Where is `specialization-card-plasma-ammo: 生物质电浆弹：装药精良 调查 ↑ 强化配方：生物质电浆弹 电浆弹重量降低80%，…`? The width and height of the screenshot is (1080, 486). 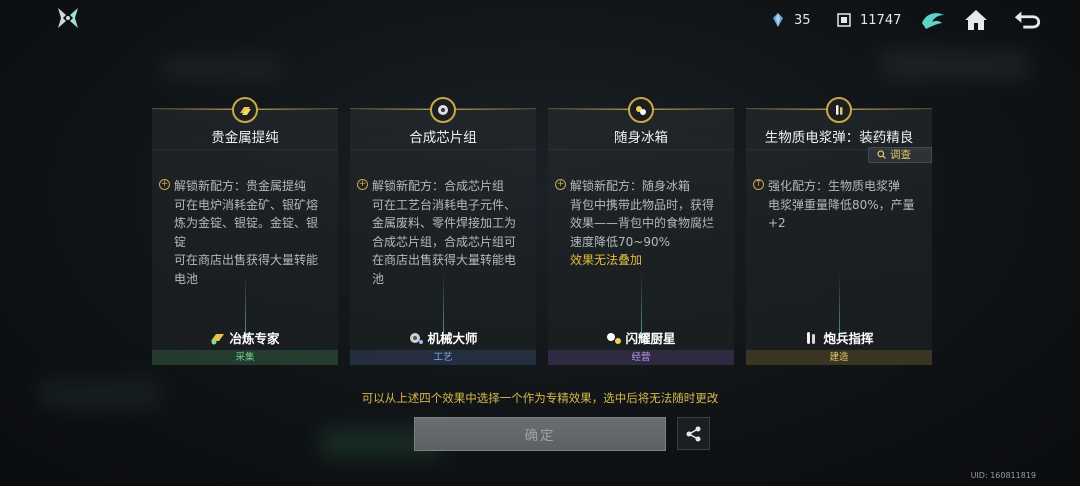 specialization-card-plasma-ammo: 生物质电浆弹：装药精良 调查 ↑ 强化配方：生物质电浆弹 电浆弹重量降低80%，… is located at coordinates (839, 231).